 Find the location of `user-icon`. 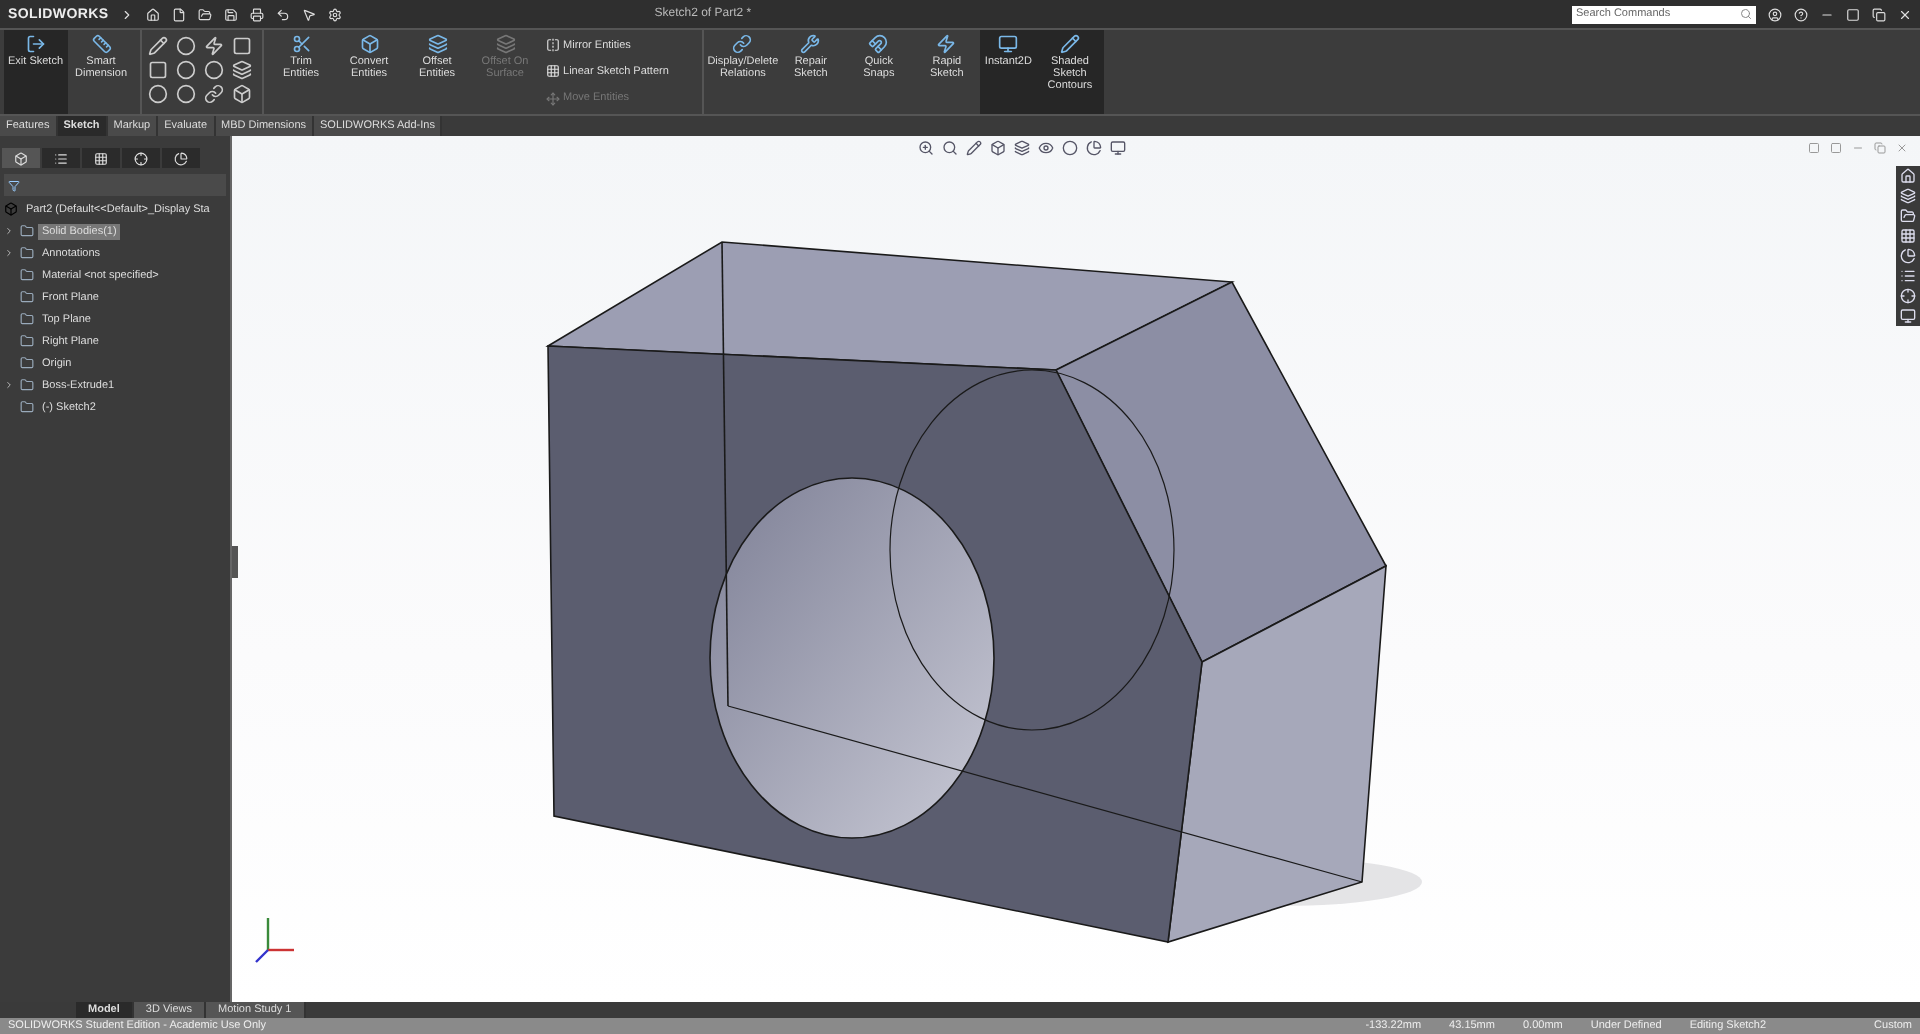

user-icon is located at coordinates (1775, 14).